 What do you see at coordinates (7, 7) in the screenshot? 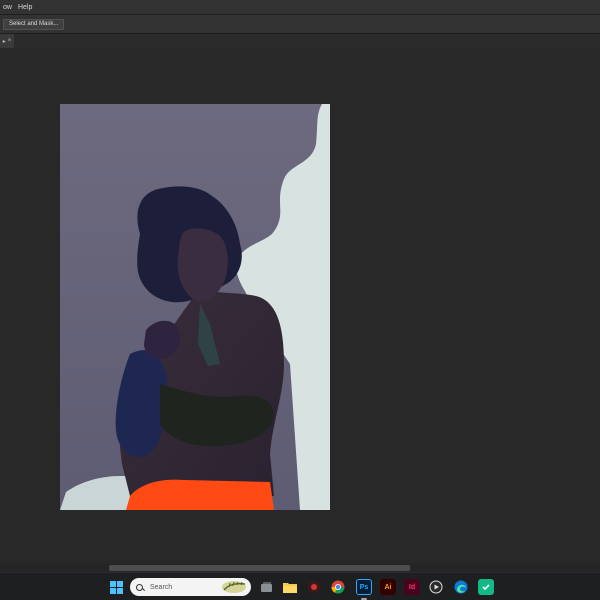
I see `menu-item-window: ow` at bounding box center [7, 7].